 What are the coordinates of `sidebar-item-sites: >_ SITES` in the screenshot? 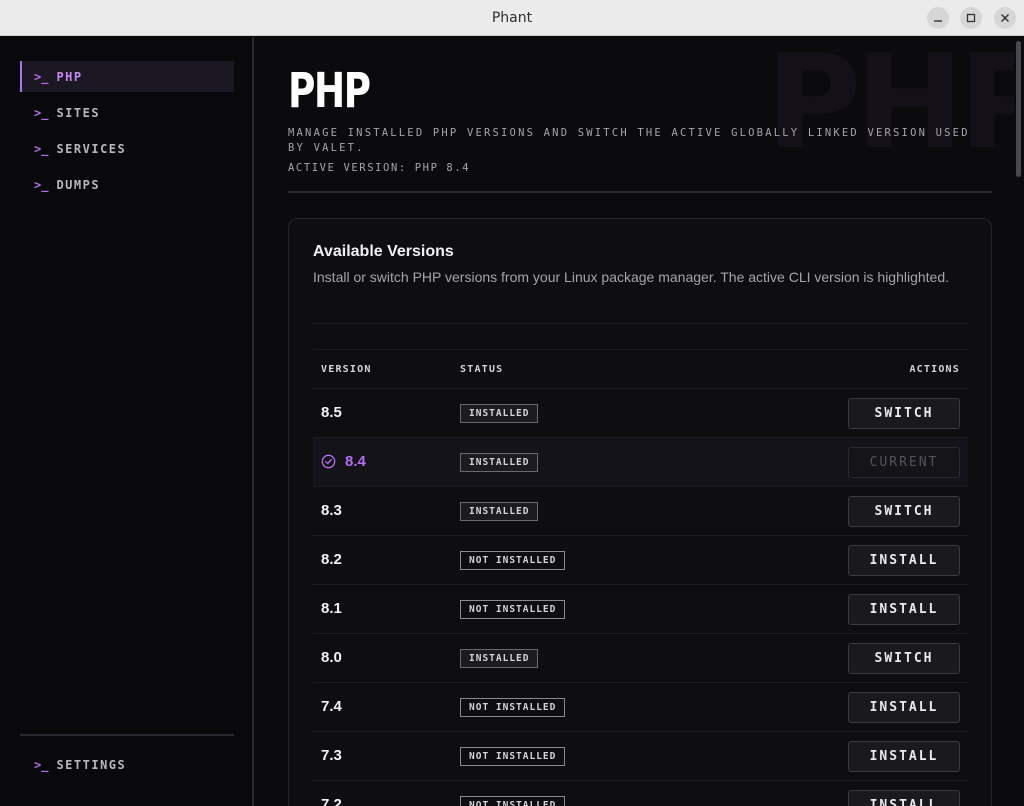 It's located at (127, 112).